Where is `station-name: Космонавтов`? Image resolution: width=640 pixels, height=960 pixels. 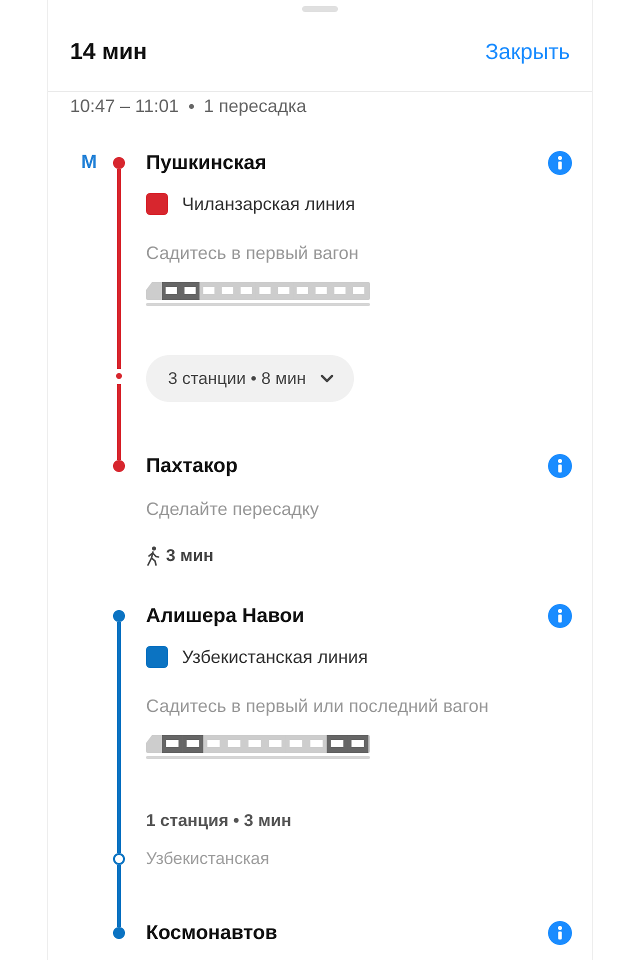 station-name: Космонавтов is located at coordinates (212, 933).